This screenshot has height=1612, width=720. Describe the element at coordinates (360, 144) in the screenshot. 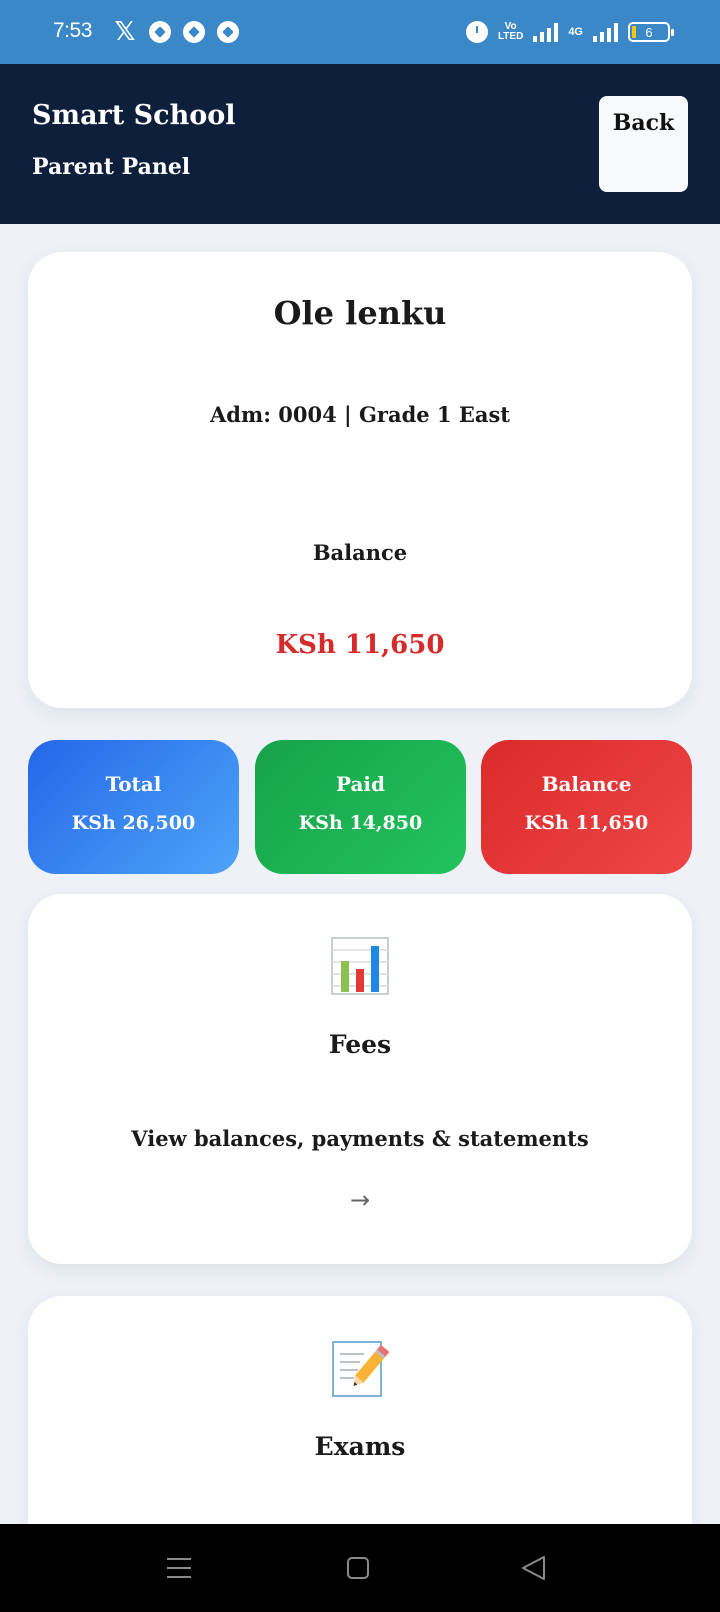

I see `app-header: Smart School Parent Panel Back` at that location.